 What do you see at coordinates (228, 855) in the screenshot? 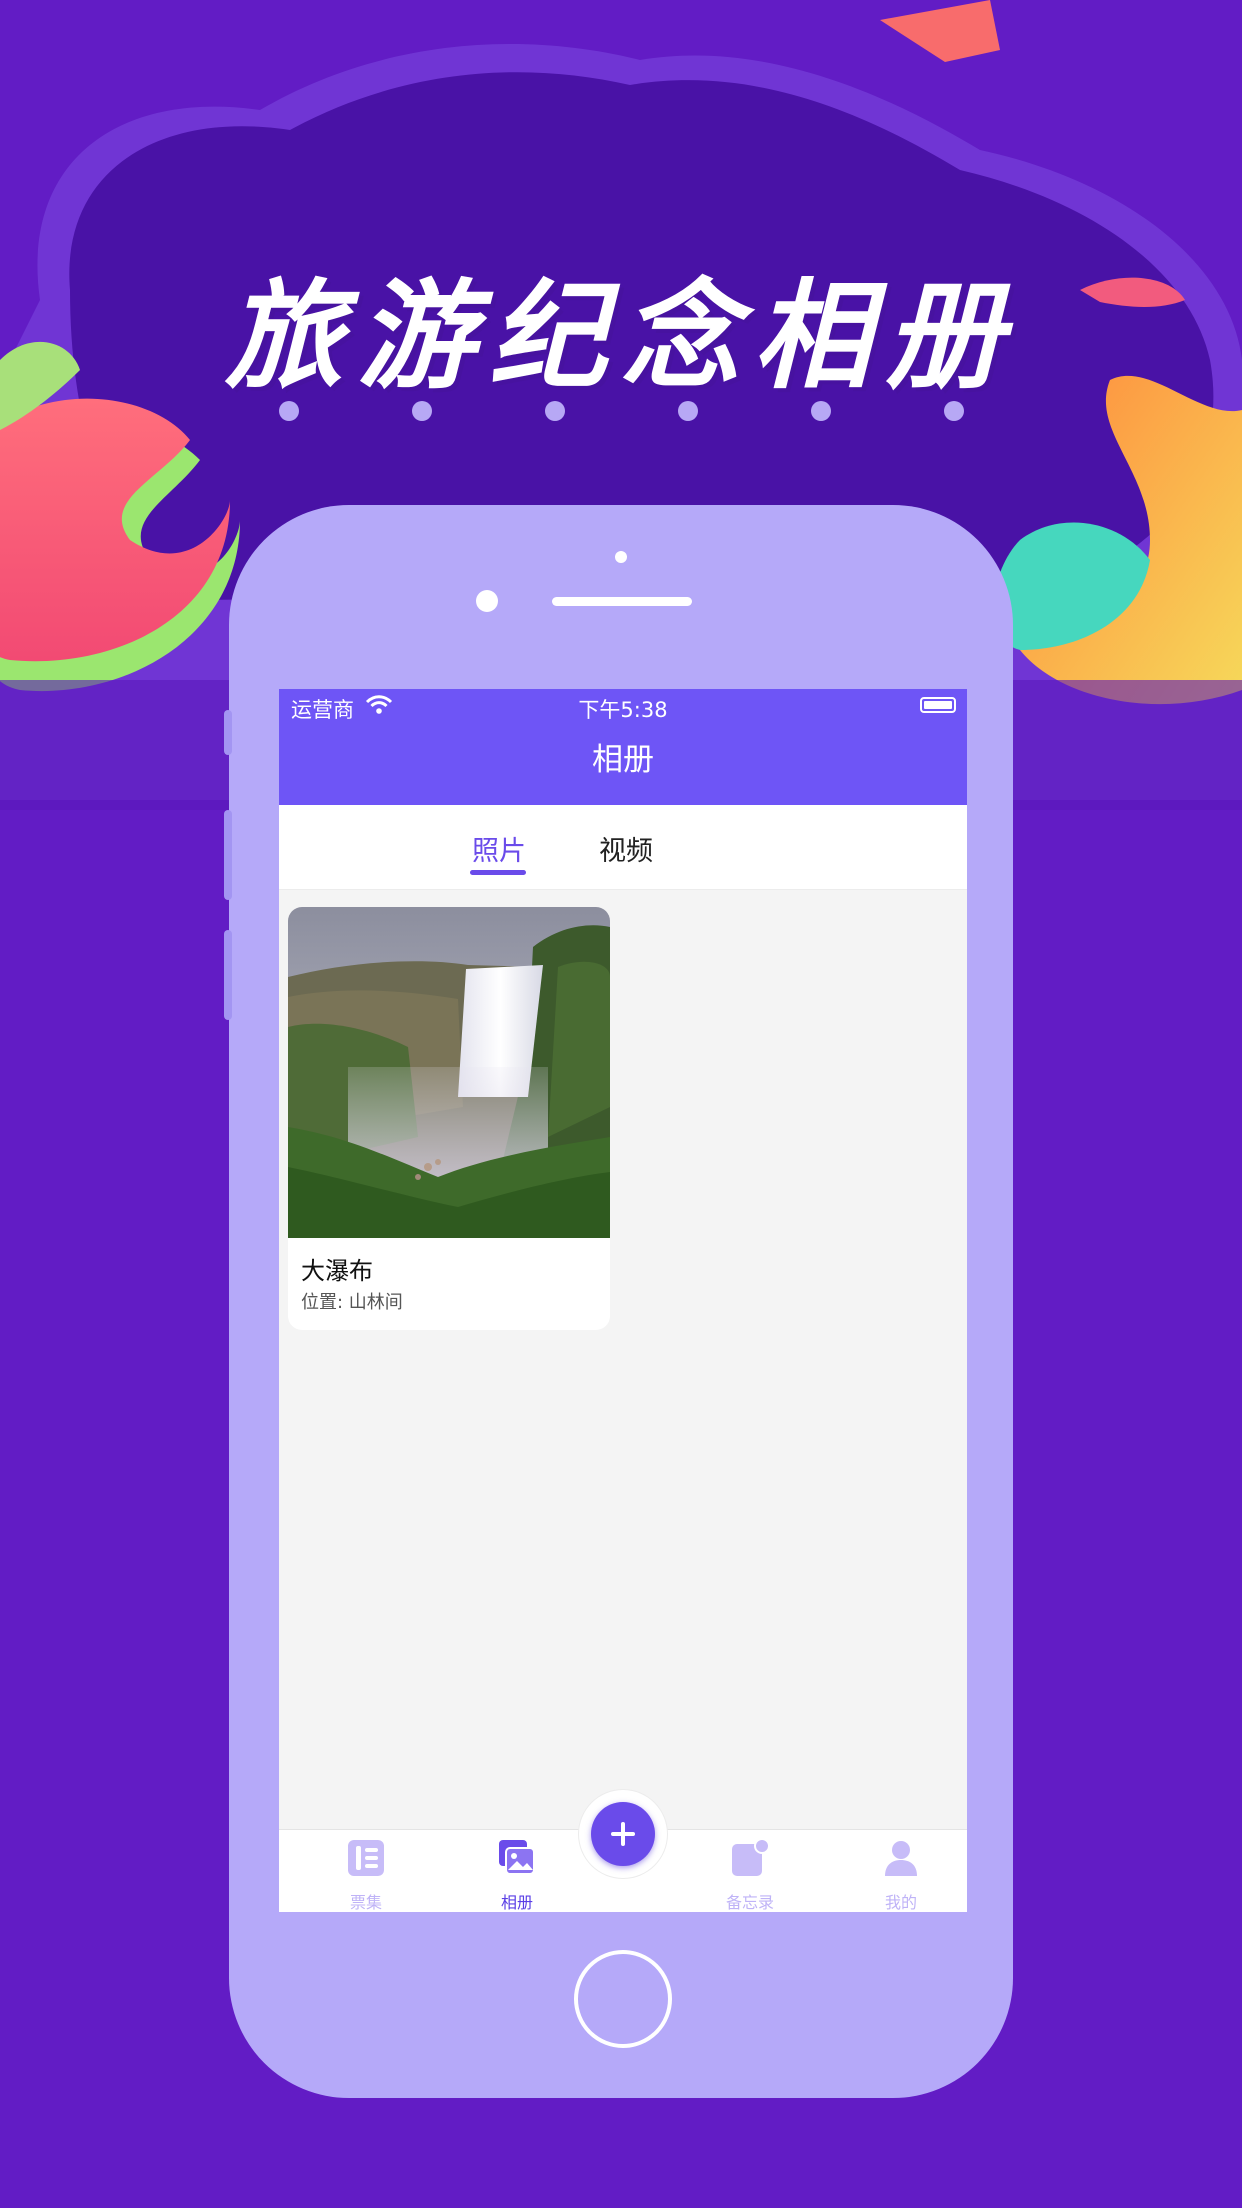
I see `phone-volume-up` at bounding box center [228, 855].